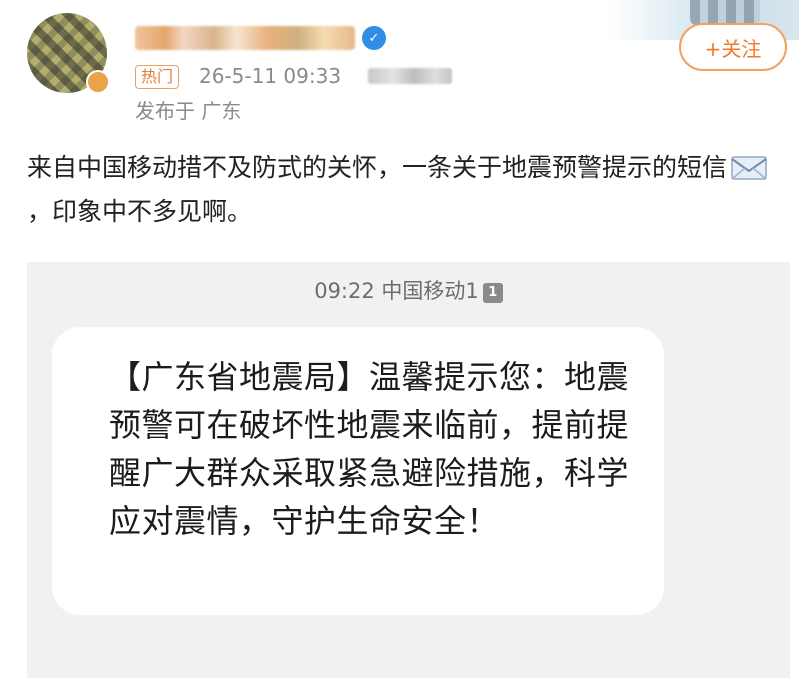  What do you see at coordinates (430, 291) in the screenshot?
I see `sms-carrier: 中国移动1` at bounding box center [430, 291].